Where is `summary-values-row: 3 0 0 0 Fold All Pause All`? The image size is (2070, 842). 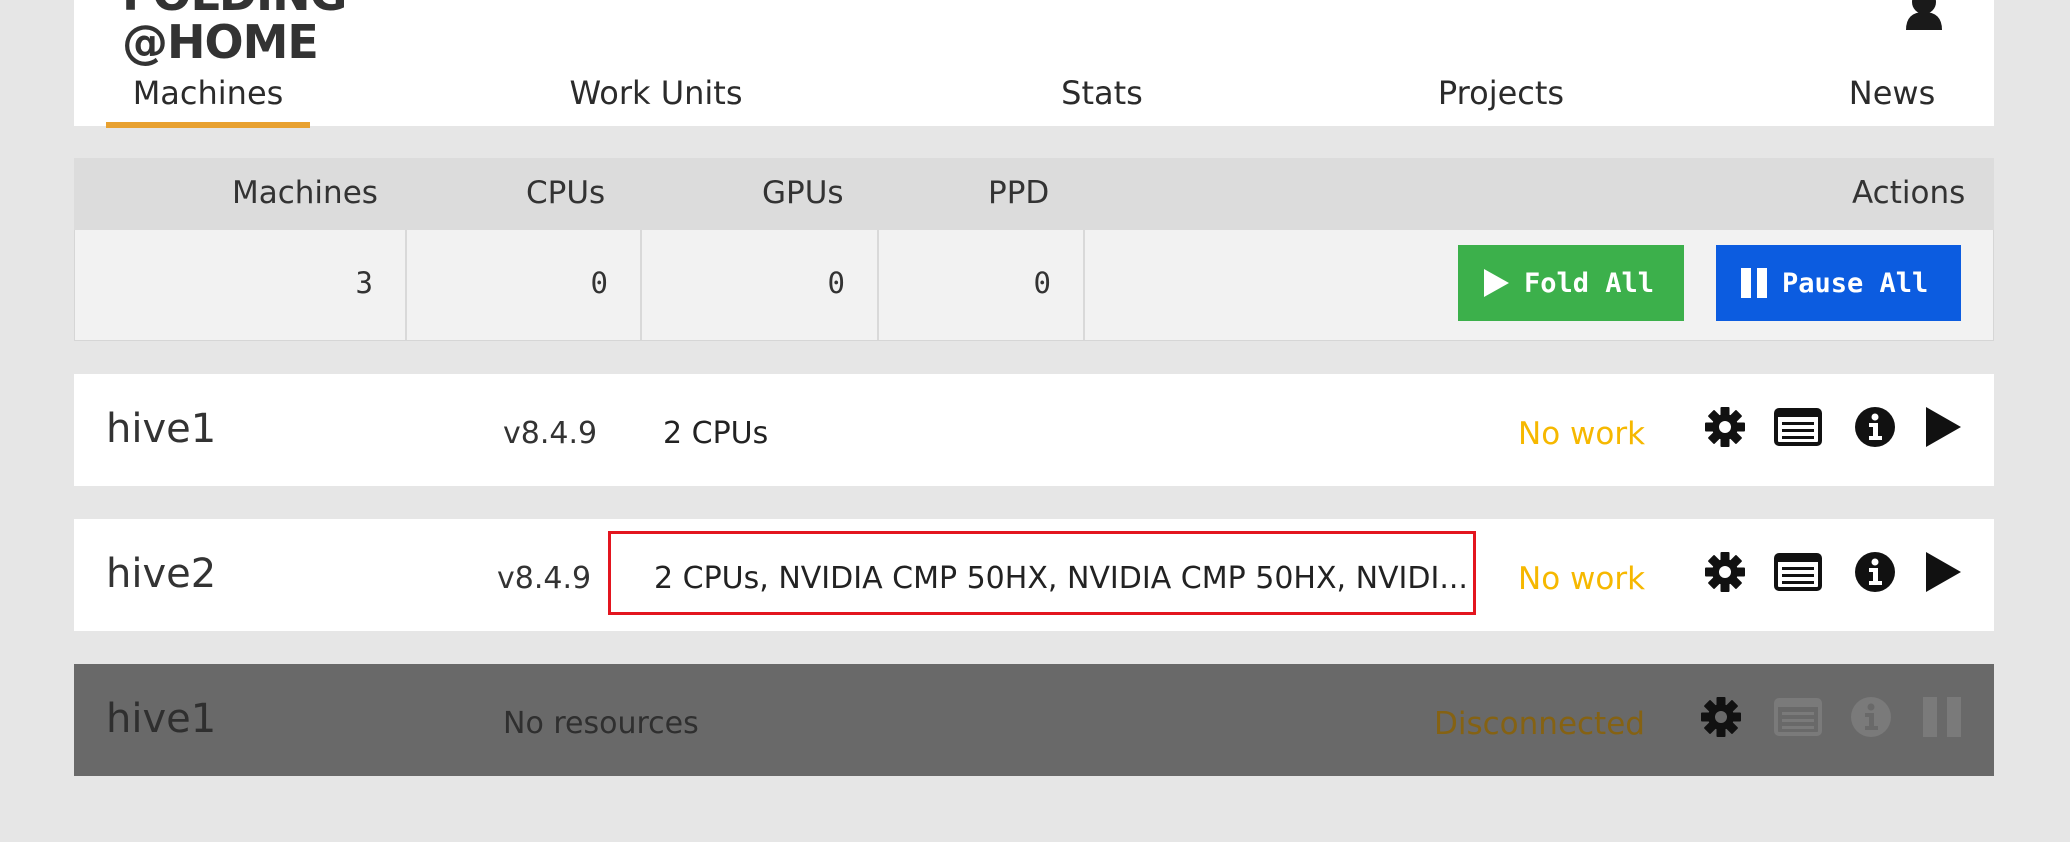 summary-values-row: 3 0 0 0 Fold All Pause All is located at coordinates (1034, 285).